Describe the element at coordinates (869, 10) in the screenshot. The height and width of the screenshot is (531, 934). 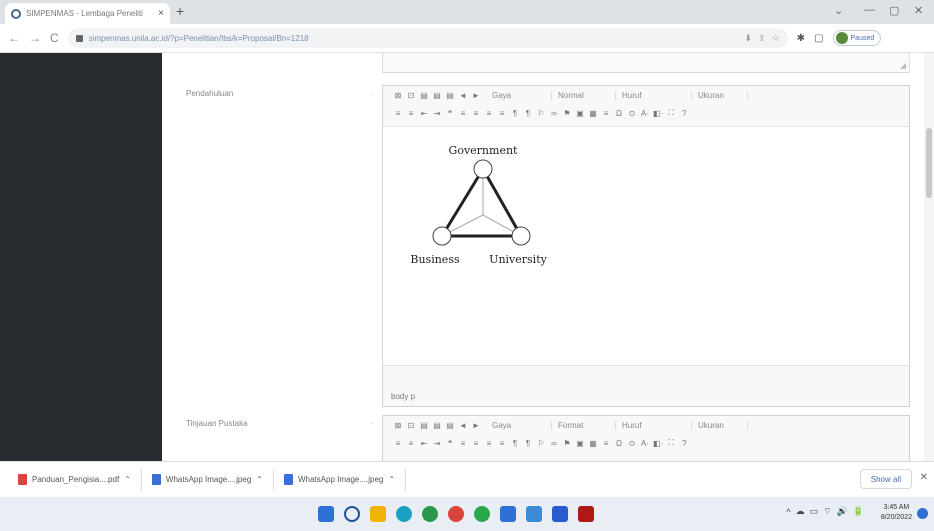
I see `minimize-button: —` at that location.